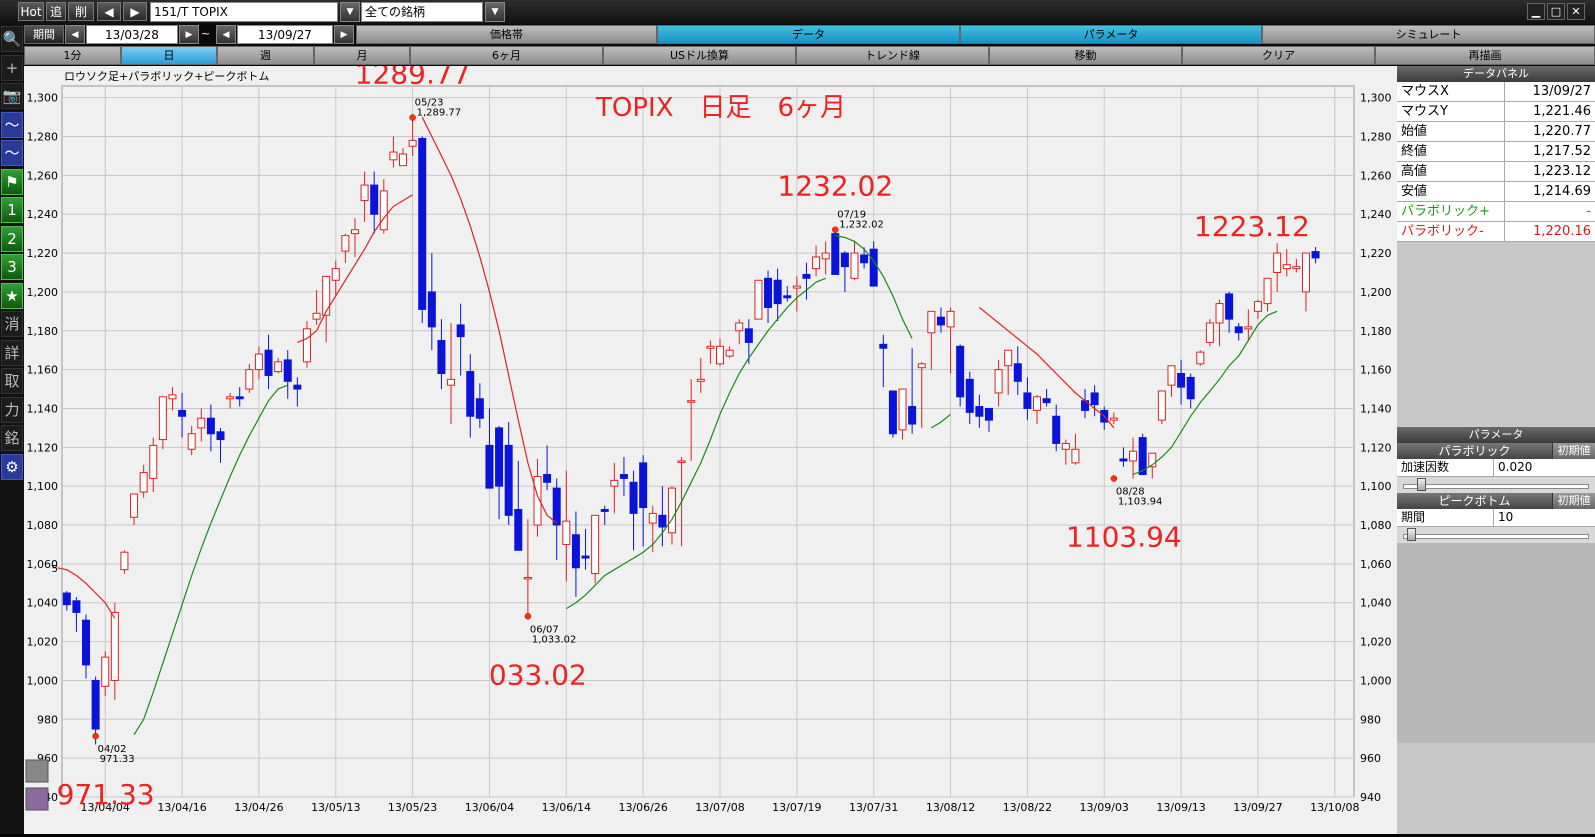 This screenshot has width=1595, height=837. Describe the element at coordinates (699, 55) in the screenshot. I see `usd-convert-button: USドル換算` at that location.